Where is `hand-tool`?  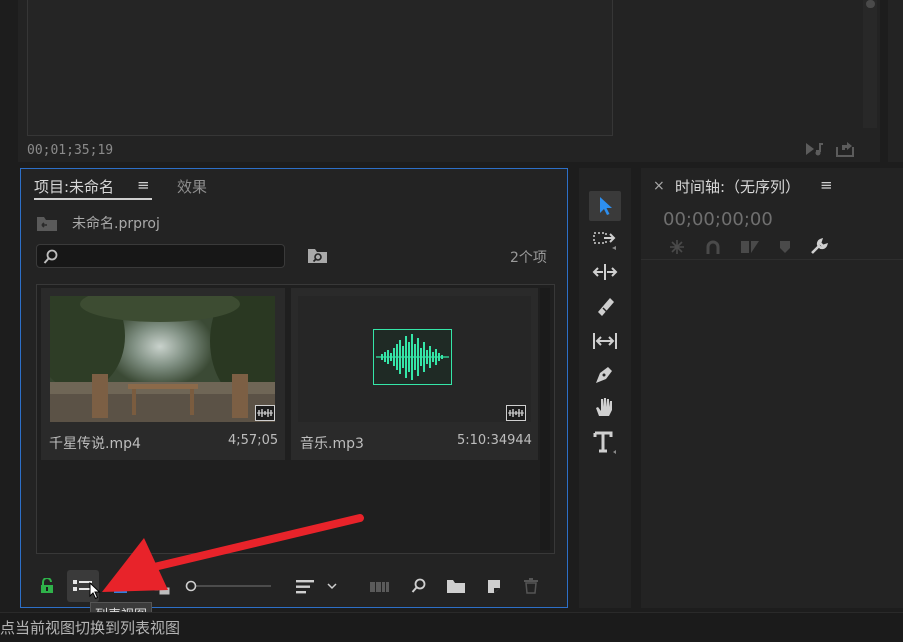 hand-tool is located at coordinates (605, 409).